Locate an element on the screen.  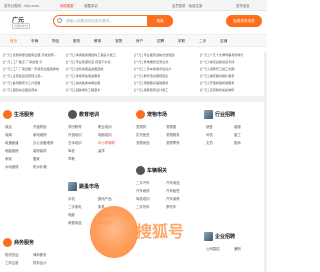
category-link: 驾校 is located at coordinates (71, 150).